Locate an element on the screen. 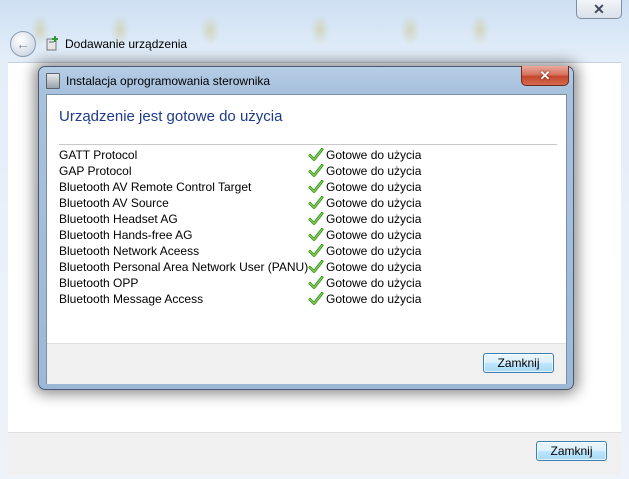 Image resolution: width=629 pixels, height=479 pixels. dialog-close-button: ✕ is located at coordinates (545, 76).